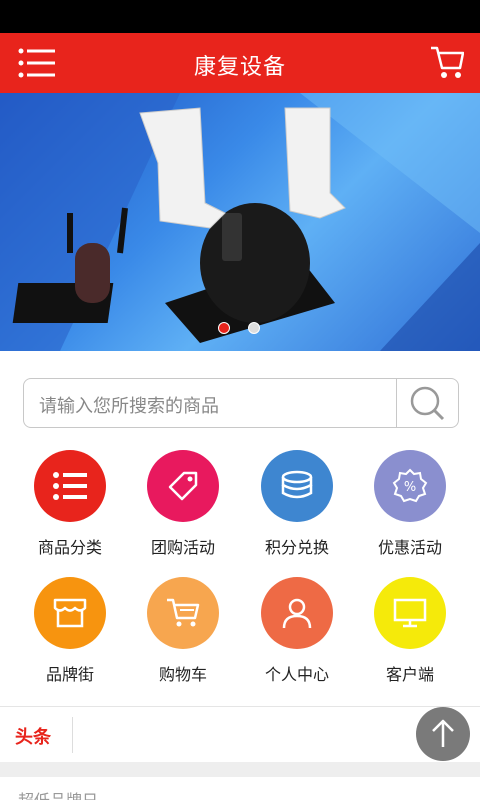 This screenshot has width=480, height=800. Describe the element at coordinates (297, 631) in the screenshot. I see `grid-item-personal-center: 个人中心` at that location.